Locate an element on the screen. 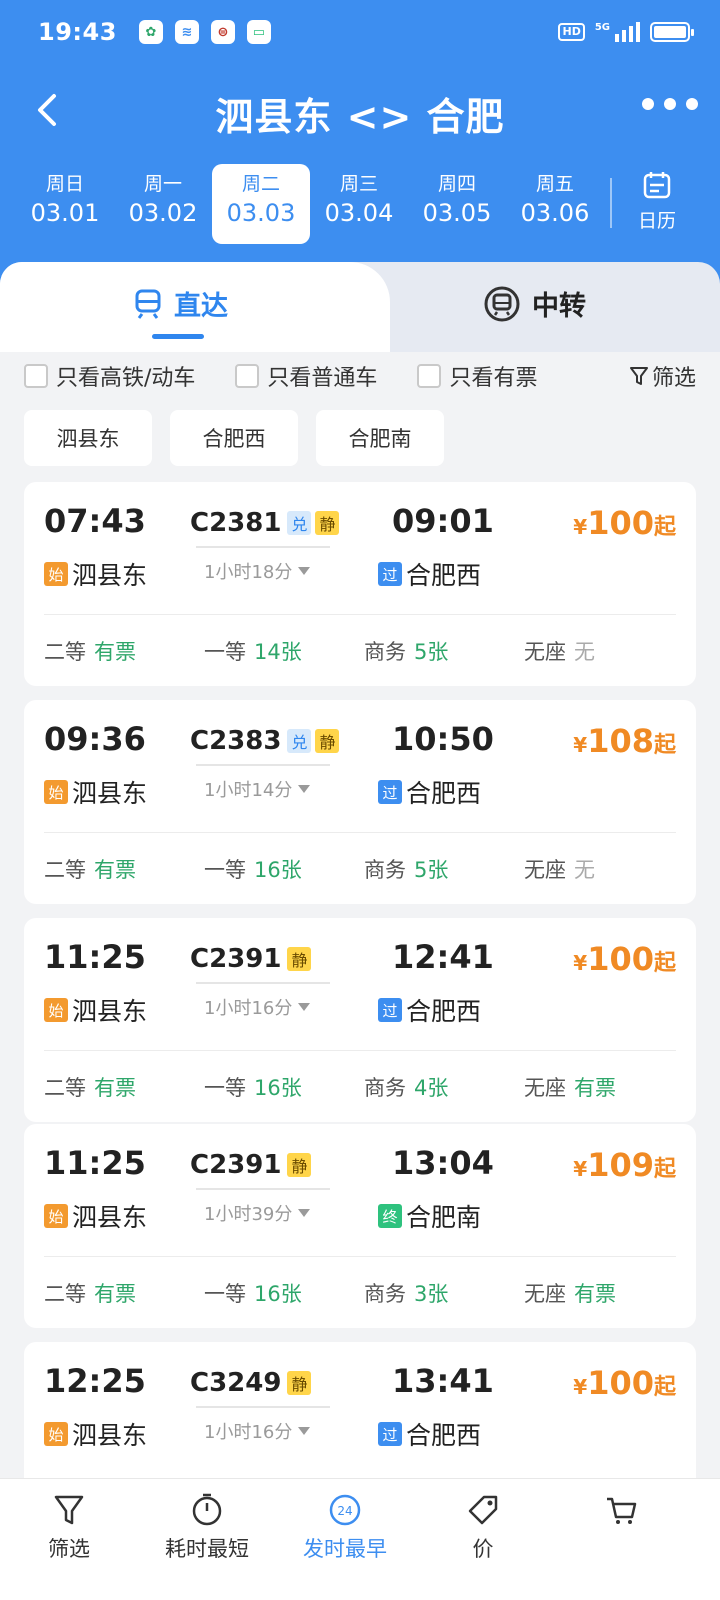 This screenshot has height=1600, width=720. bottom-toolbar: 筛选 耗时最短 24 发时最早 价 is located at coordinates (360, 1539).